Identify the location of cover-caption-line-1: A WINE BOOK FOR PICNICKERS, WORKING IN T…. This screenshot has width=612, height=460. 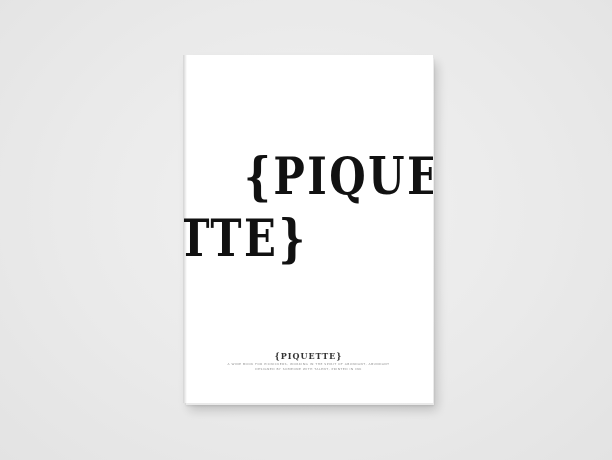
(308, 364).